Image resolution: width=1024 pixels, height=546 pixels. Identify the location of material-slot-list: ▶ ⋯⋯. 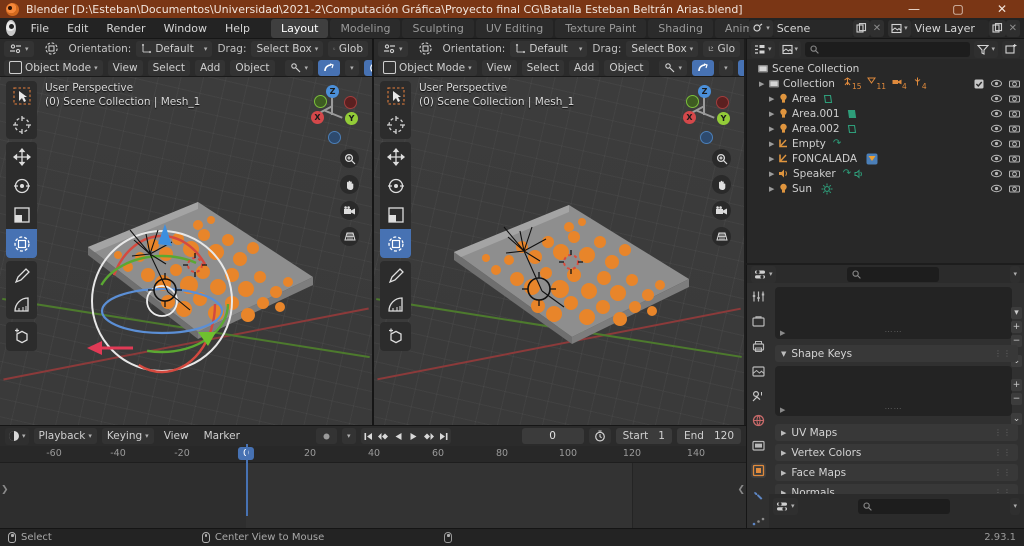
(893, 313).